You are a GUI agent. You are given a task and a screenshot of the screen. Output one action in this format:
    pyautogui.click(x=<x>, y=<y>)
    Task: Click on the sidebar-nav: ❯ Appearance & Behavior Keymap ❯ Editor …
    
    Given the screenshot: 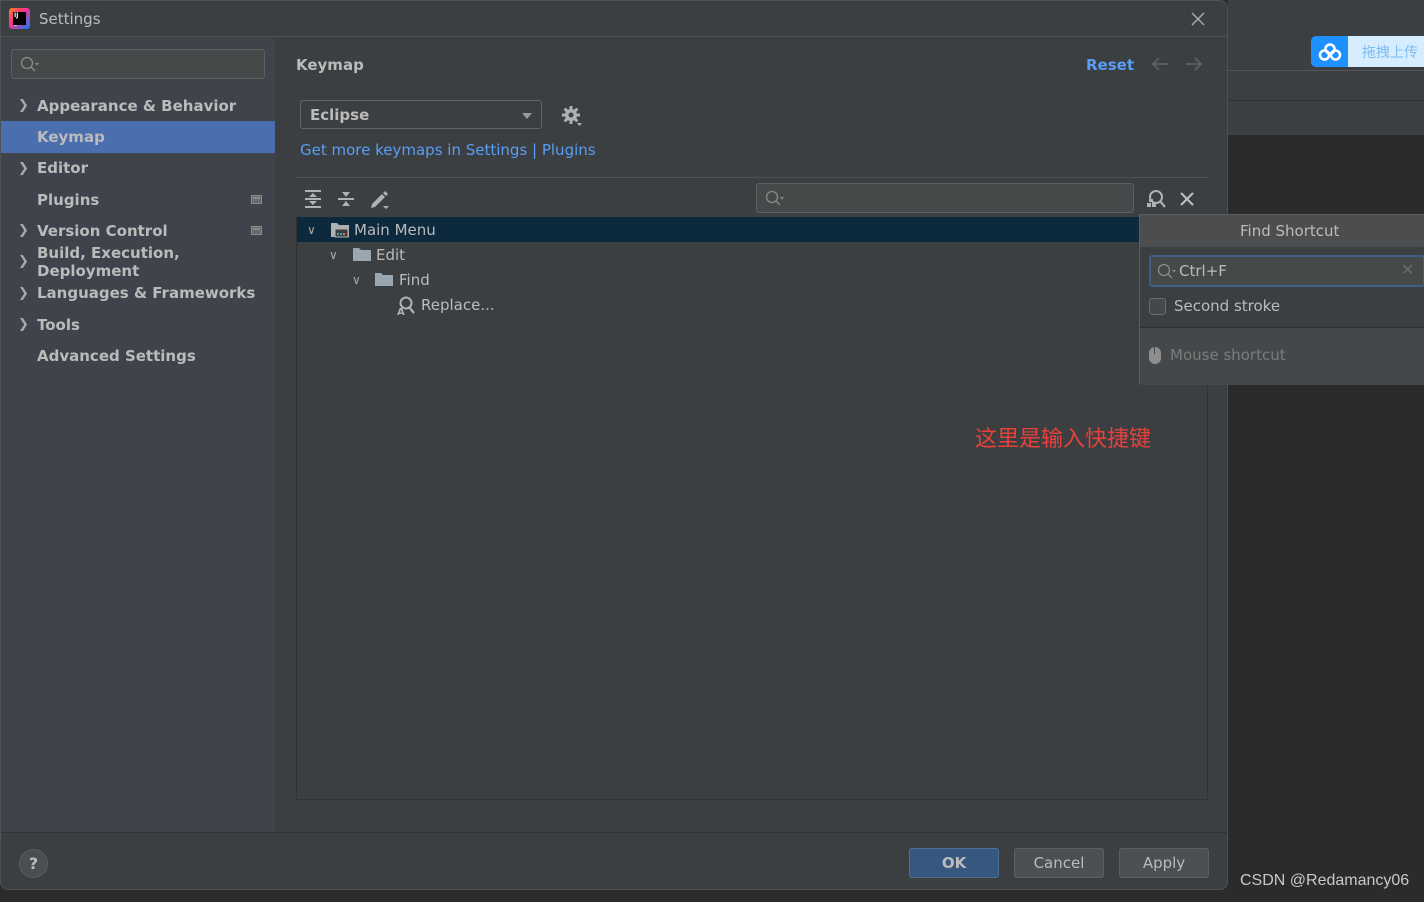 What is the action you would take?
    pyautogui.click(x=138, y=231)
    